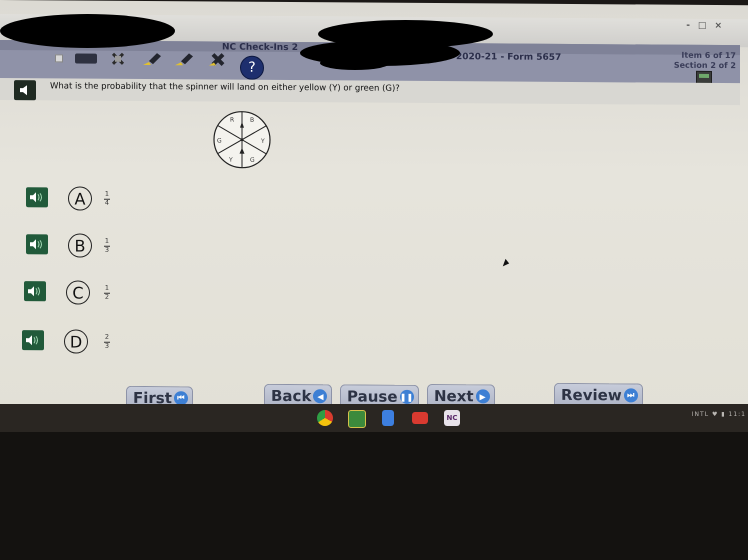  Describe the element at coordinates (388, 418) in the screenshot. I see `google-docs-icon` at that location.